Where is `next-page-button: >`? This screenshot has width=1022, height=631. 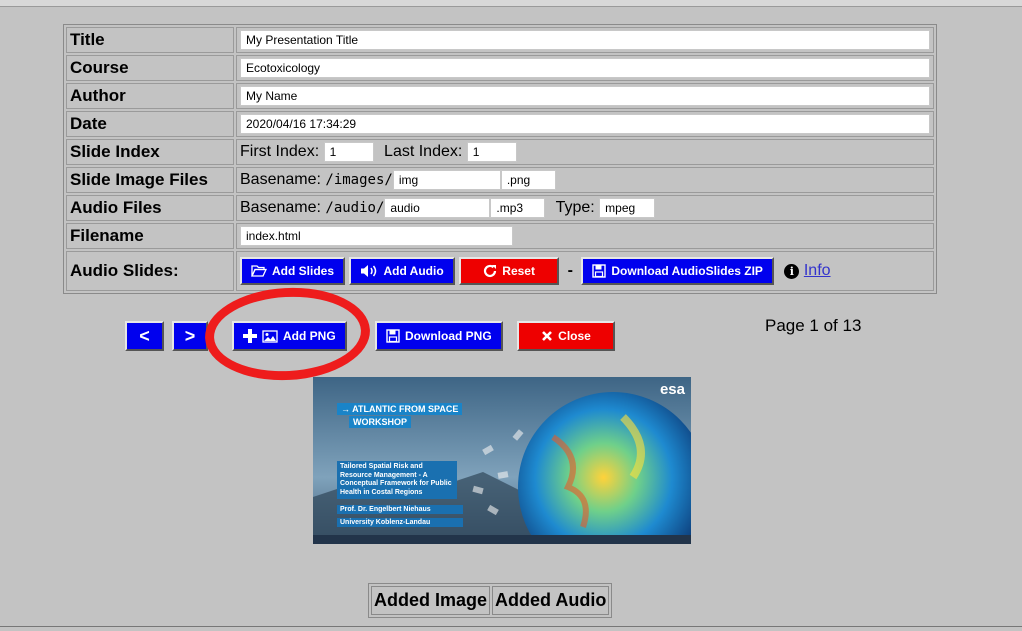
next-page-button: > is located at coordinates (190, 336).